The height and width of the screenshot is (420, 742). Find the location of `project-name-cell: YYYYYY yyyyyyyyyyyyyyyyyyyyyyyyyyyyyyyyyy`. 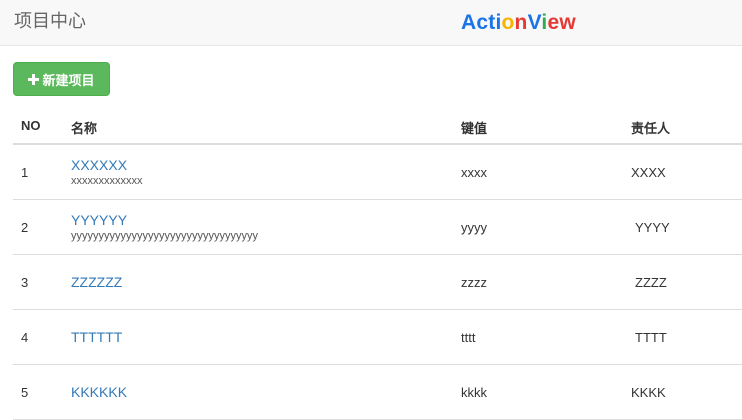

project-name-cell: YYYYYY yyyyyyyyyyyyyyyyyyyyyyyyyyyyyyyyyy is located at coordinates (164, 227).